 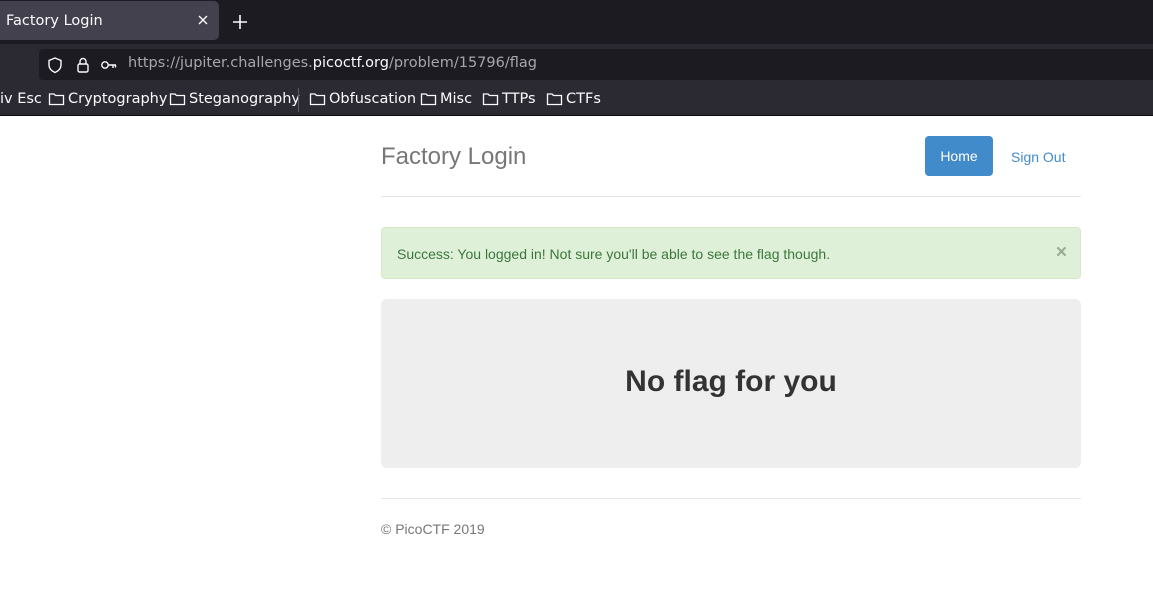 What do you see at coordinates (220, 63) in the screenshot?
I see `url-prefix: https://jupiter.challenges.` at bounding box center [220, 63].